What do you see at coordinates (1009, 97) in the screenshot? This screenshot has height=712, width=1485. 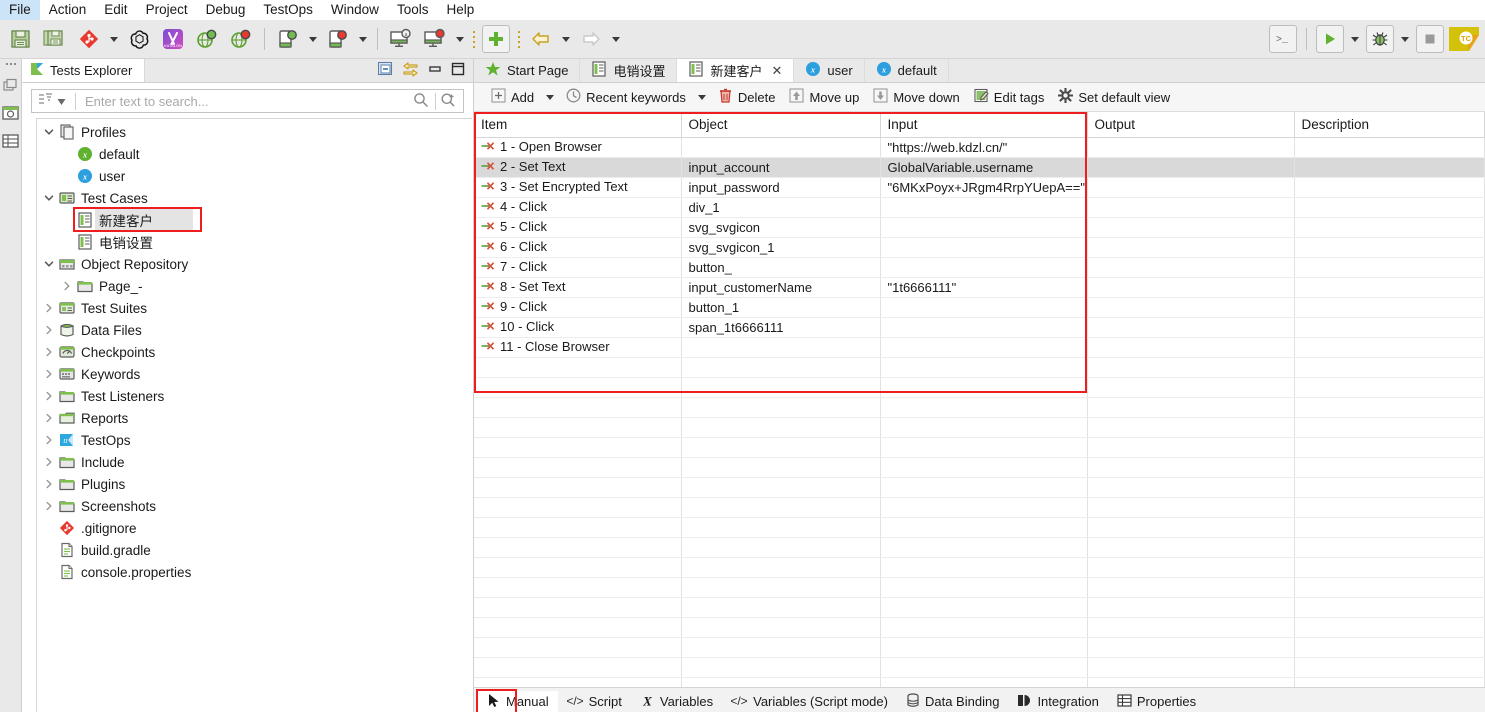 I see `toolbar-edit-tags-button: Edit tags` at bounding box center [1009, 97].